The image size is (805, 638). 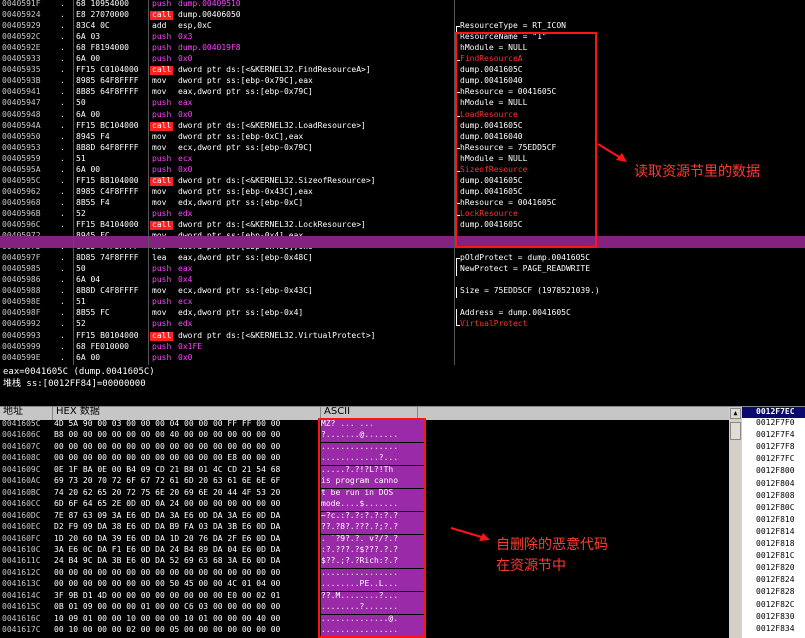 I want to click on stack-address: 0012F820, so click(x=775, y=568).